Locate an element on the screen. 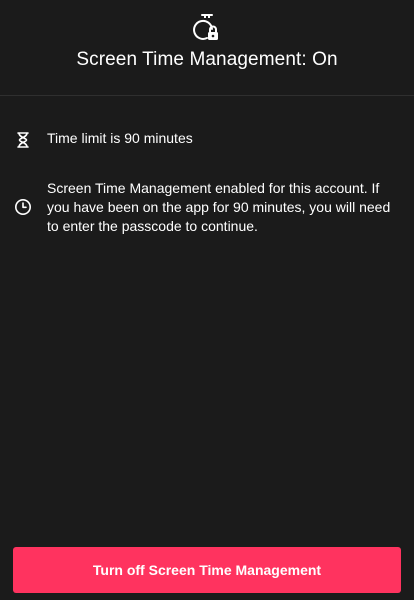 The height and width of the screenshot is (600, 414). divider is located at coordinates (207, 95).